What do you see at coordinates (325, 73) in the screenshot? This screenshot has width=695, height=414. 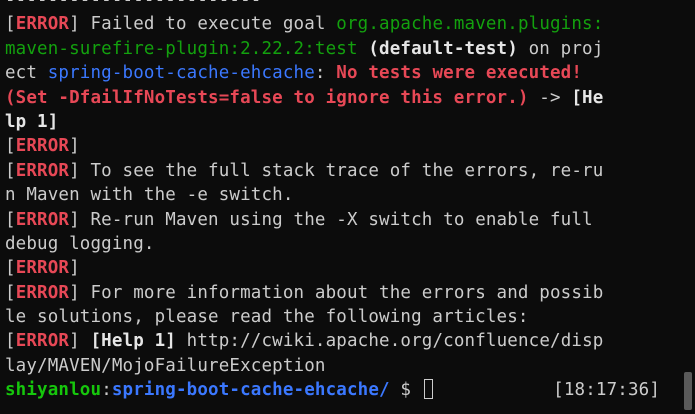 I see `line-text: :` at bounding box center [325, 73].